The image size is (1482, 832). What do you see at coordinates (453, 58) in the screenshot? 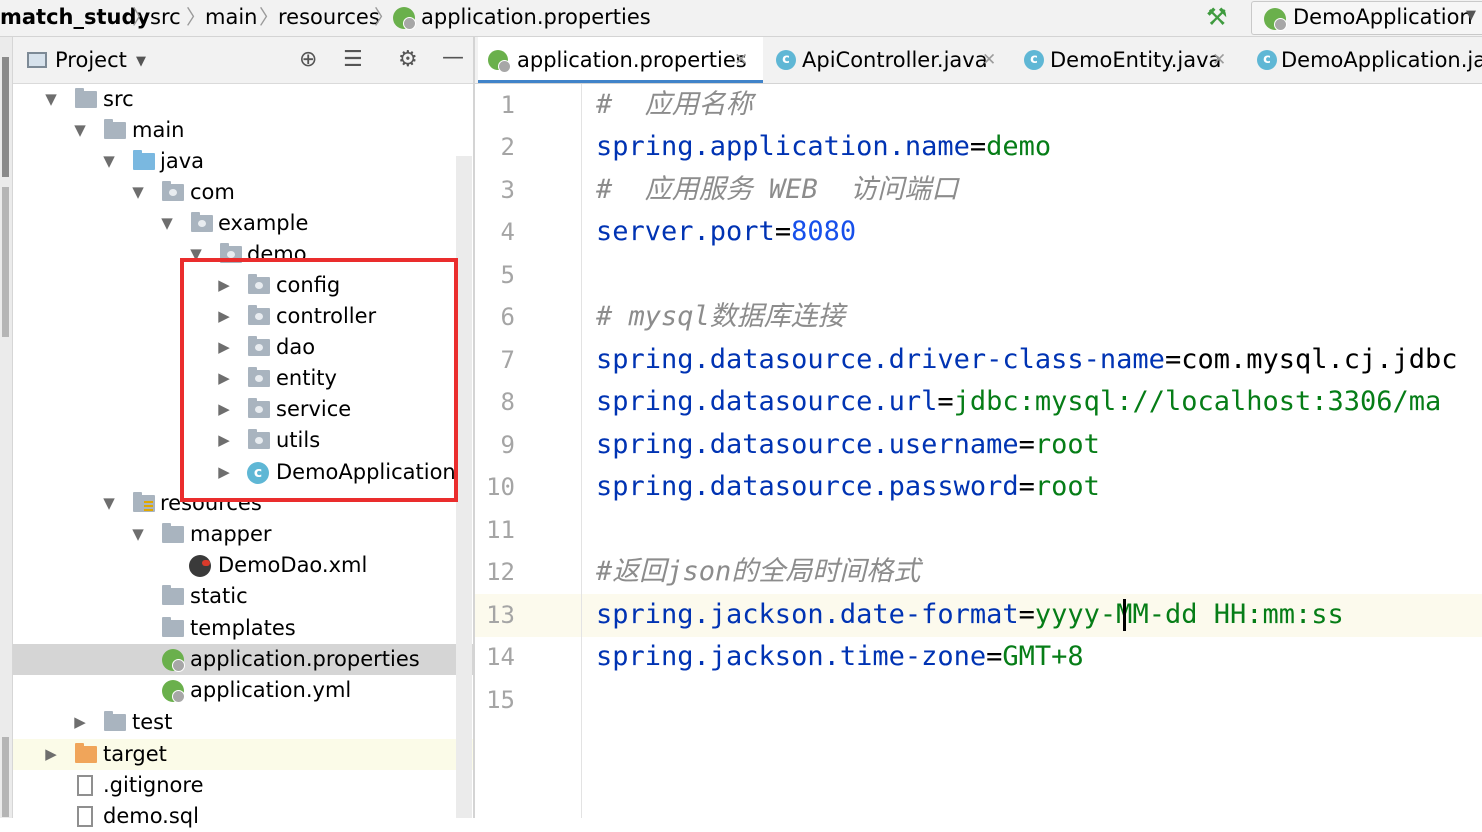
I see `hide-panel-icon: —` at bounding box center [453, 58].